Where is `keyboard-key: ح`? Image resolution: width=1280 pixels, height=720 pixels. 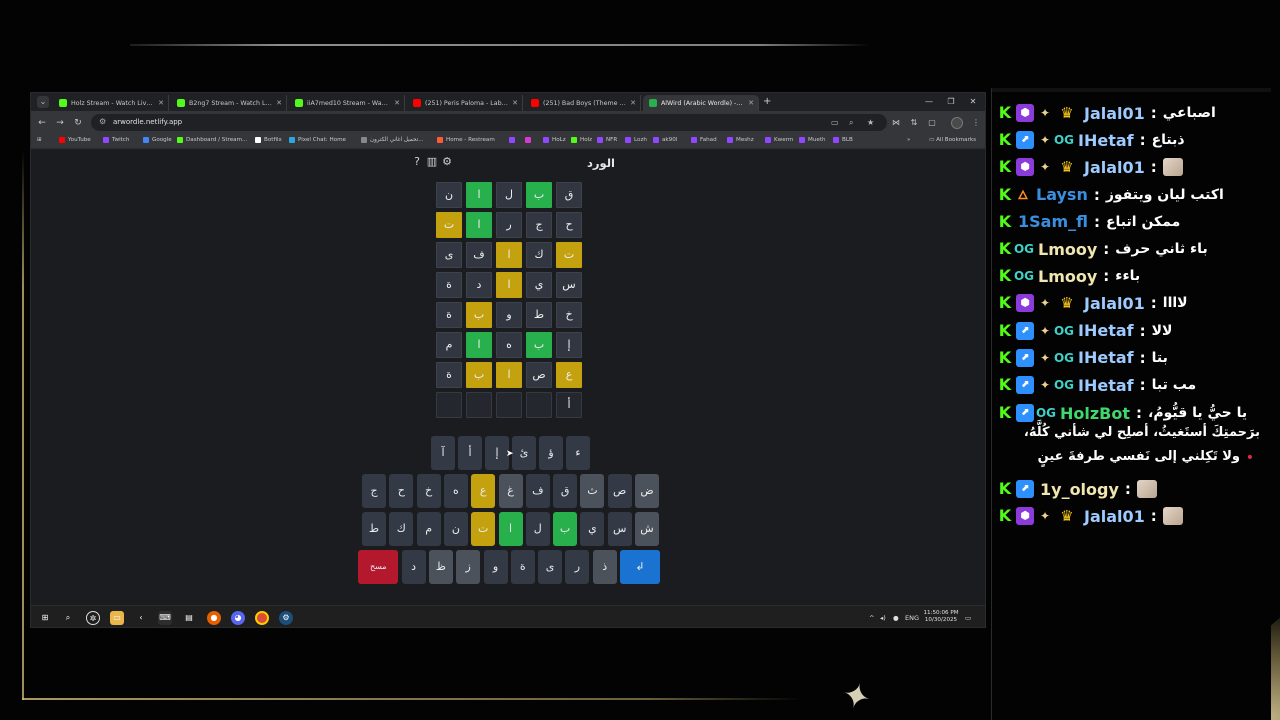 keyboard-key: ح is located at coordinates (401, 491).